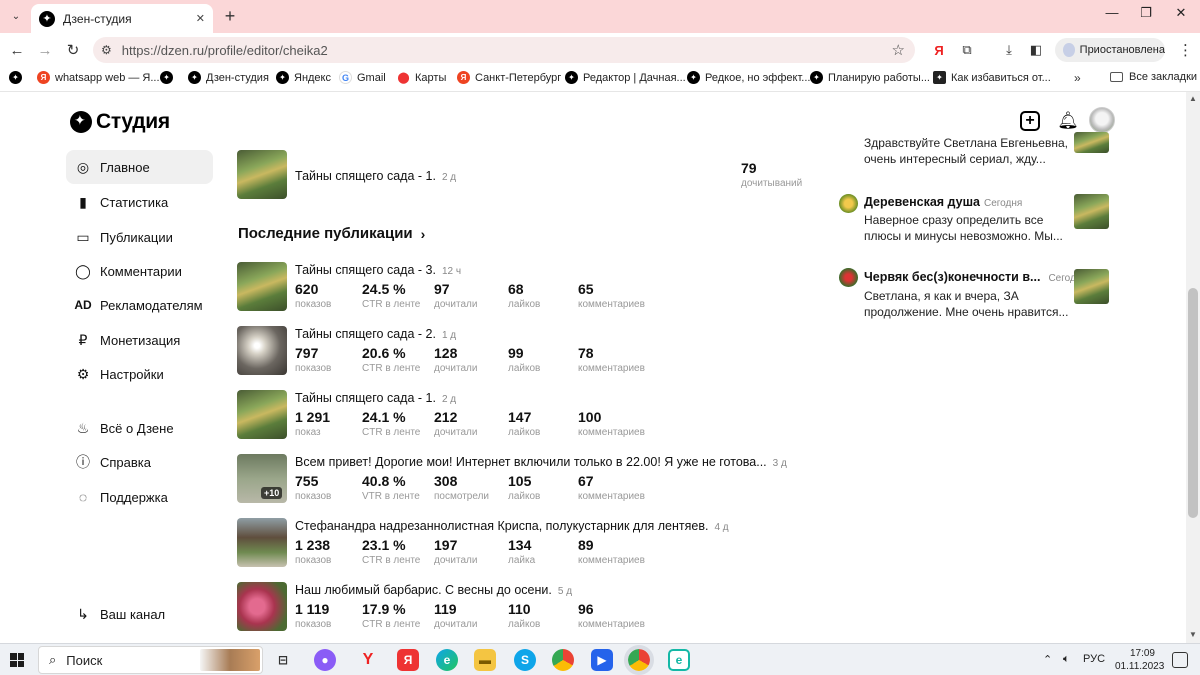  What do you see at coordinates (898, 50) in the screenshot?
I see `bookmark-star-icon: ☆` at bounding box center [898, 50].